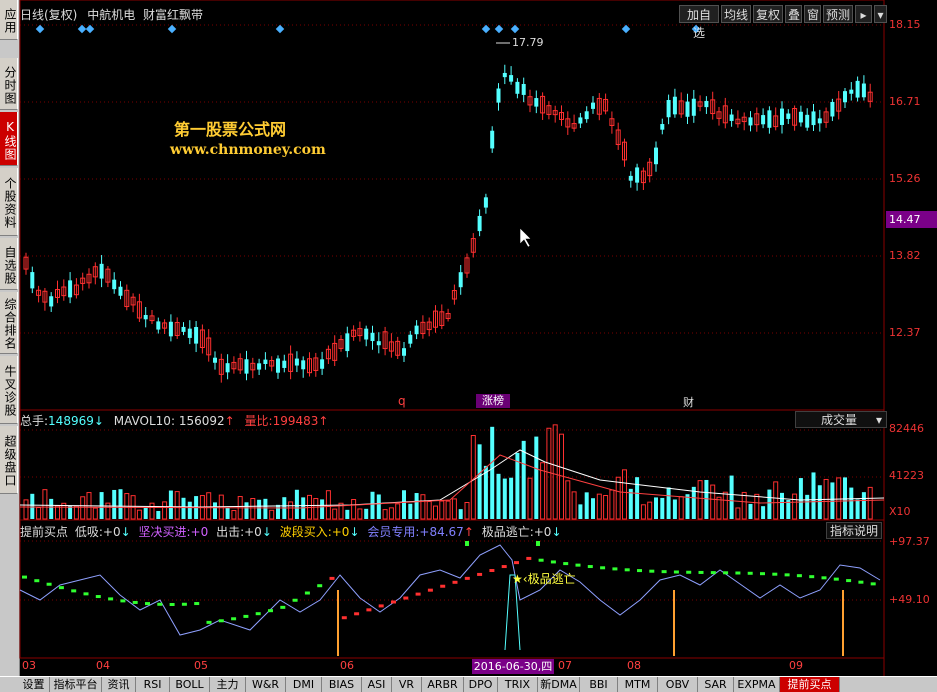 The height and width of the screenshot is (692, 937). Describe the element at coordinates (493, 401) in the screenshot. I see `event-marker-zhangbang: 涨榜` at that location.